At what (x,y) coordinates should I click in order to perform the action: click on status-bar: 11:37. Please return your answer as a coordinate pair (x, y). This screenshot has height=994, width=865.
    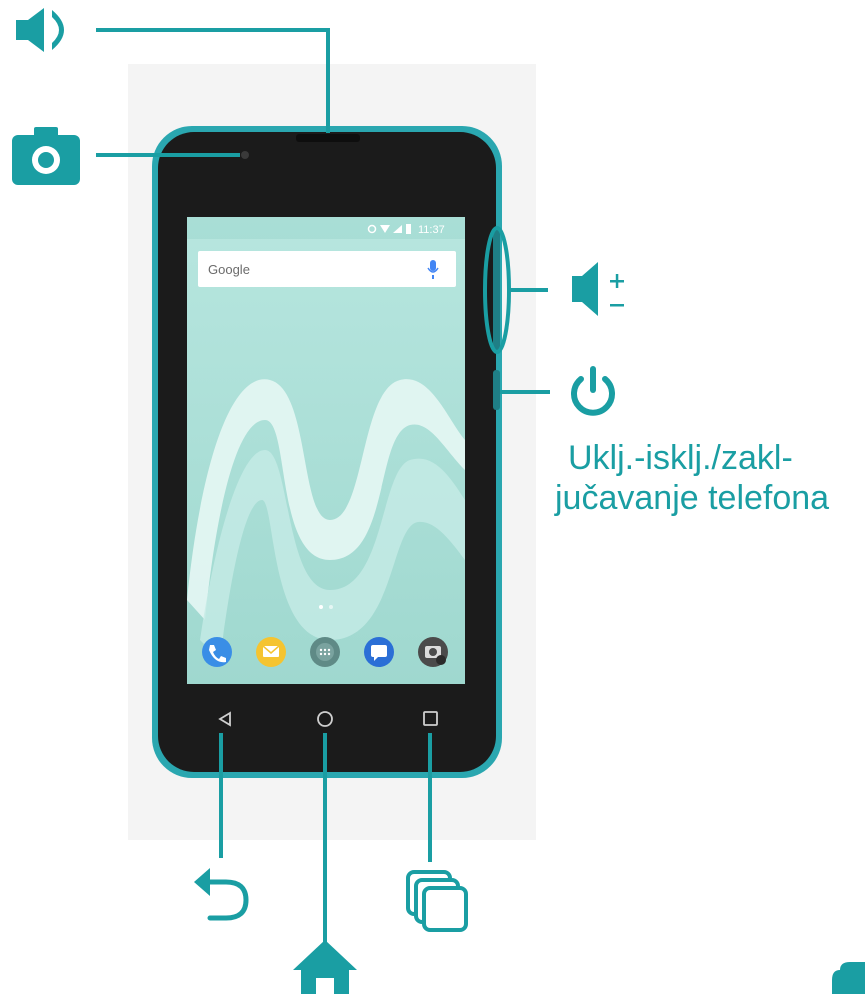
    Looking at the image, I should click on (326, 228).